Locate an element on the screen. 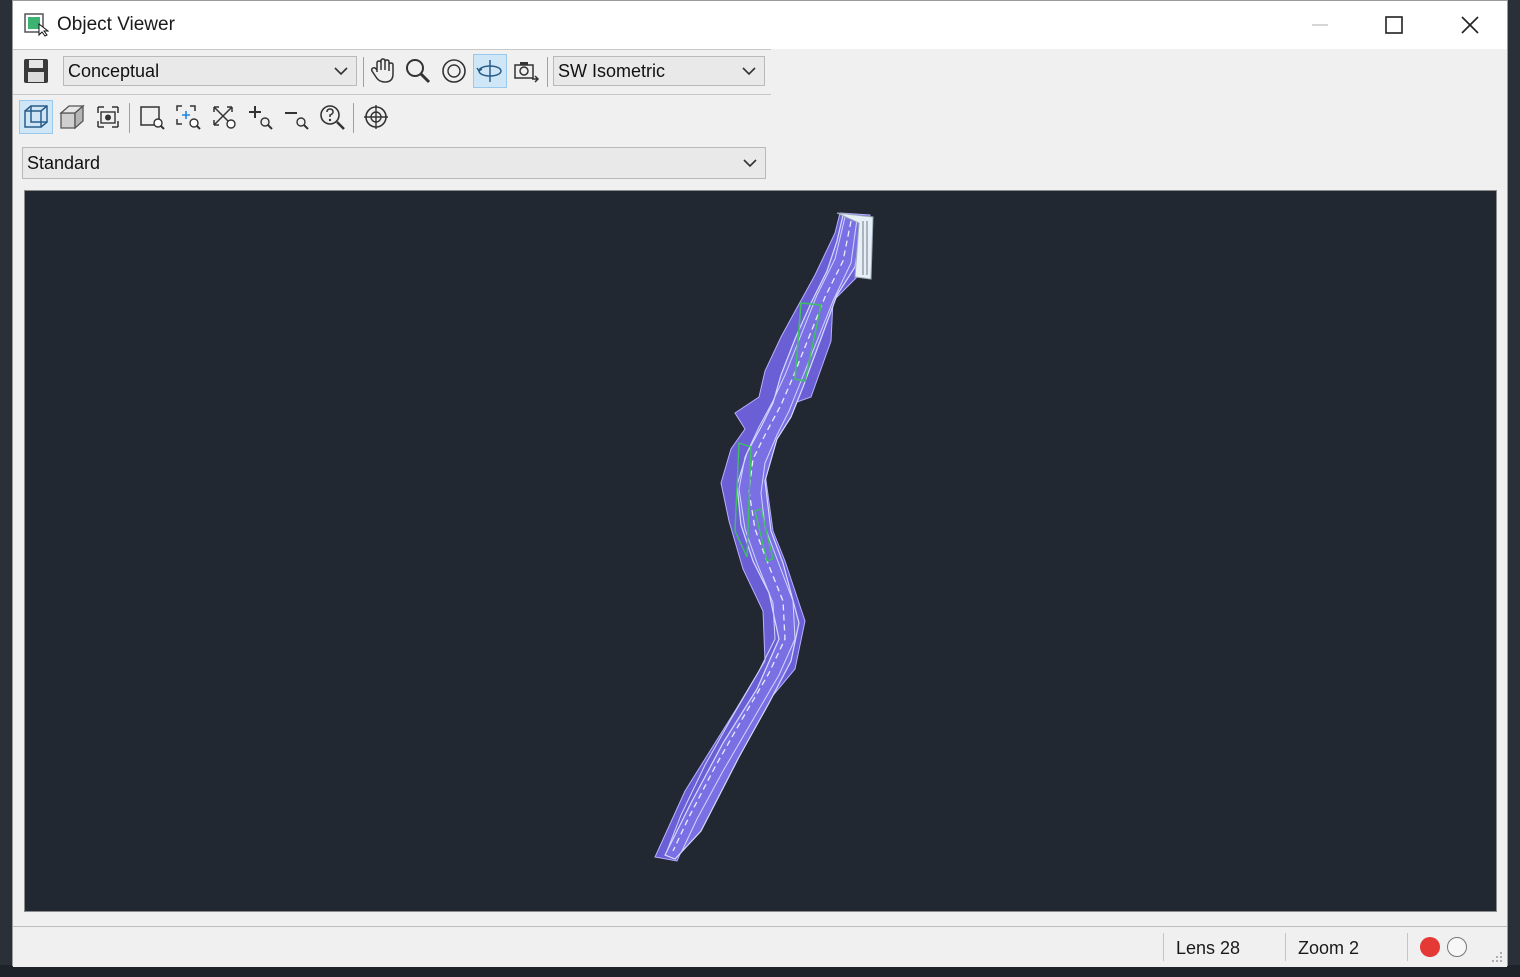 The image size is (1520, 977). zoom-center-icon is located at coordinates (188, 117).